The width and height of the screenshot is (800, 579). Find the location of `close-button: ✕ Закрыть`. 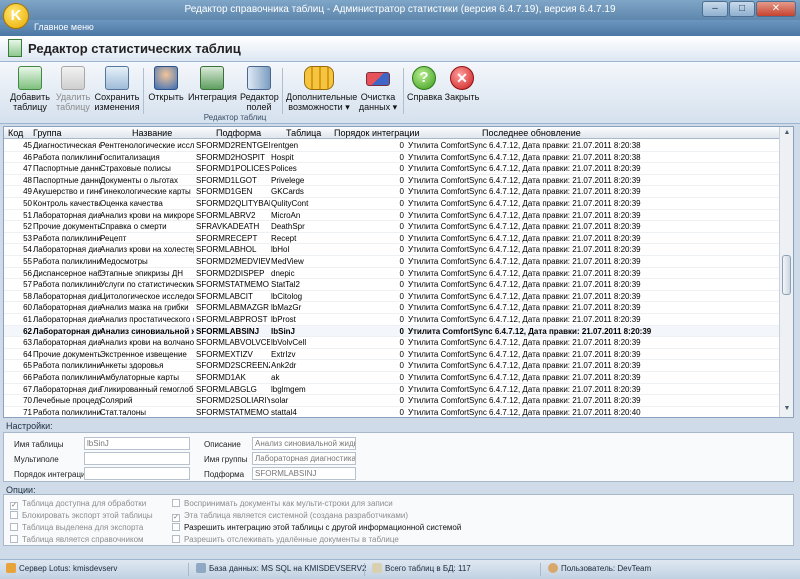

close-button: ✕ Закрыть is located at coordinates (462, 84).